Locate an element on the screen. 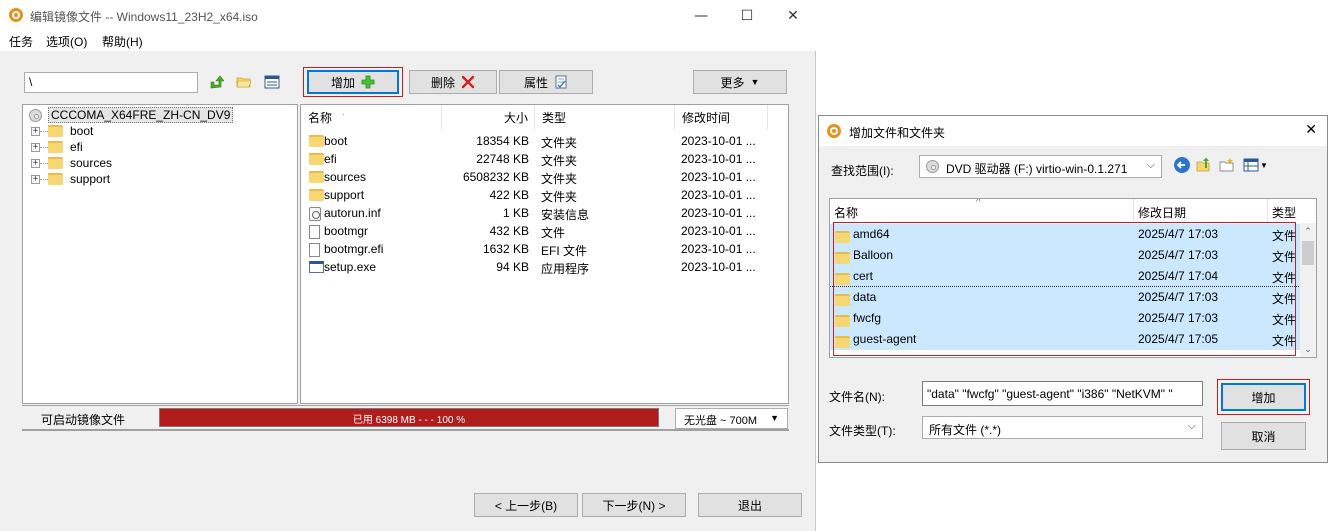 The height and width of the screenshot is (531, 1331). disk-size-select: 无光盘 ~ 700M ▼ is located at coordinates (731, 418).